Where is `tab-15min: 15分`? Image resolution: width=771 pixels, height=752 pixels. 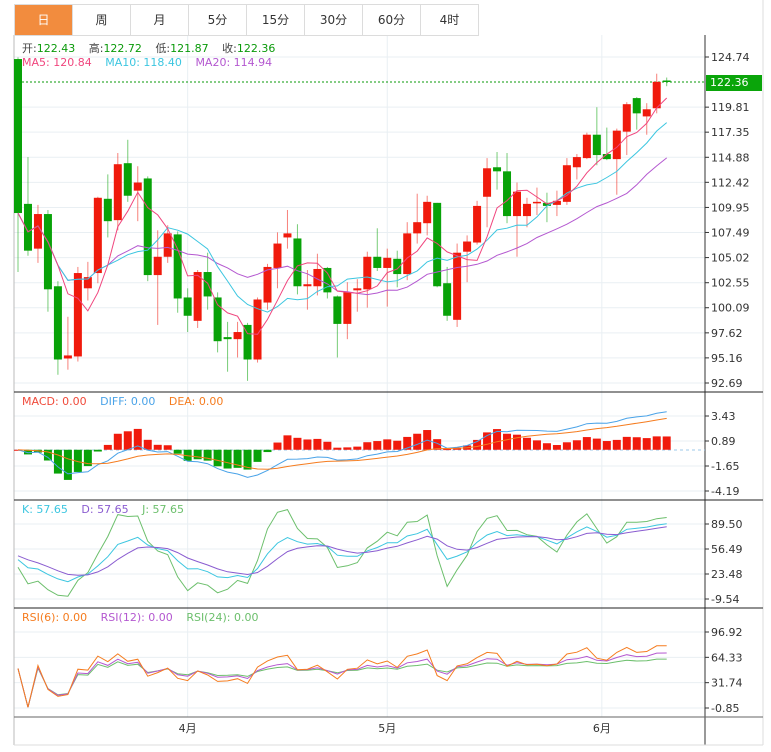 tab-15min: 15分 is located at coordinates (276, 20).